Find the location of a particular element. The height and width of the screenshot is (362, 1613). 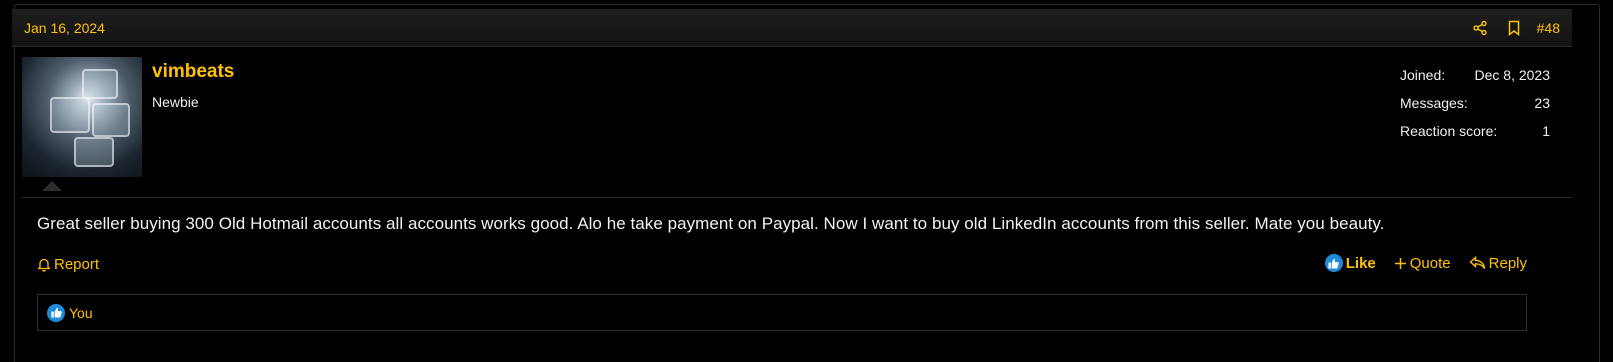

quote-label: Quote is located at coordinates (1430, 263).